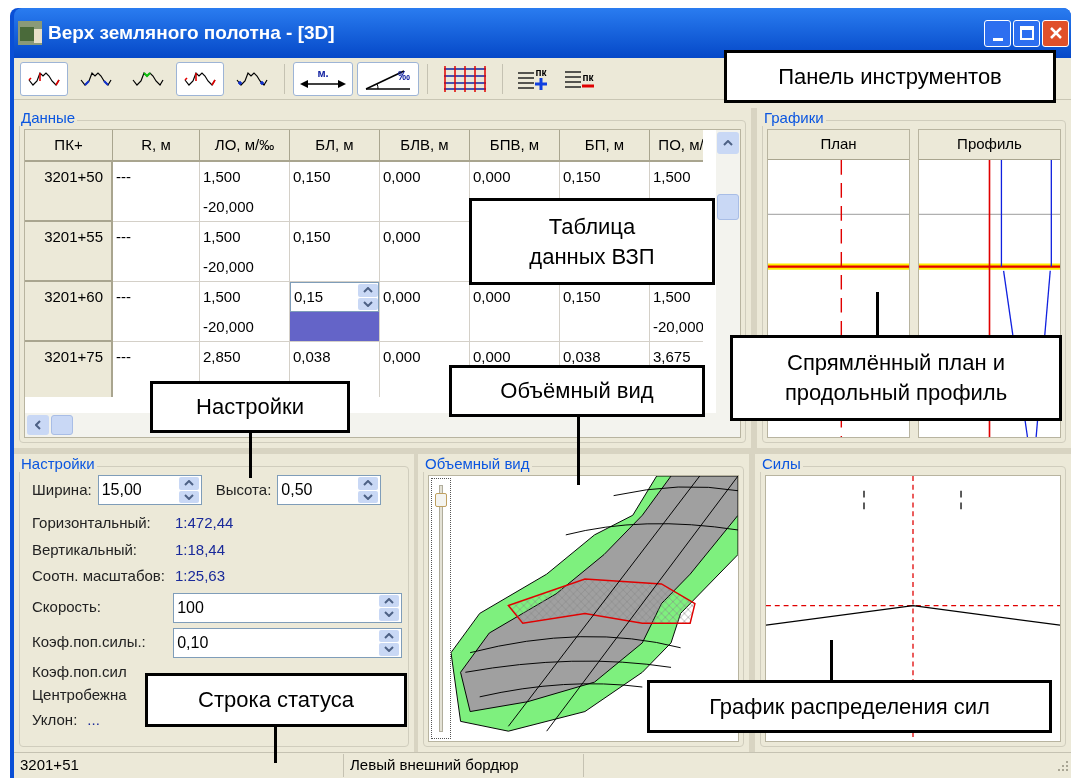  I want to click on toolbar-button: ‰, so click(388, 78).